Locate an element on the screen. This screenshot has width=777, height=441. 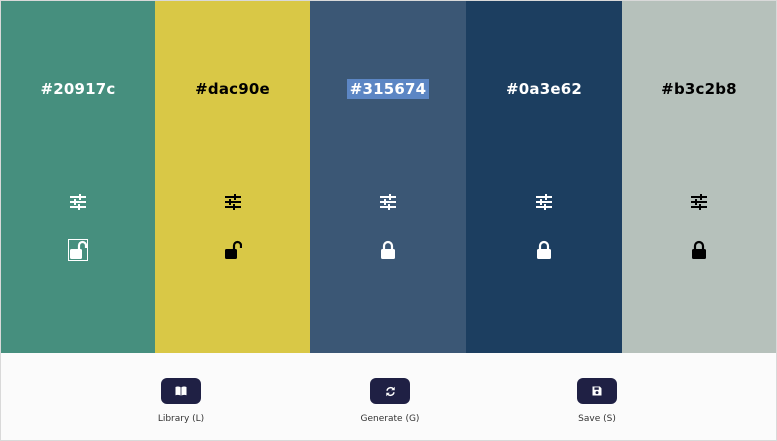
library-tool: Library (L) is located at coordinates (181, 401).